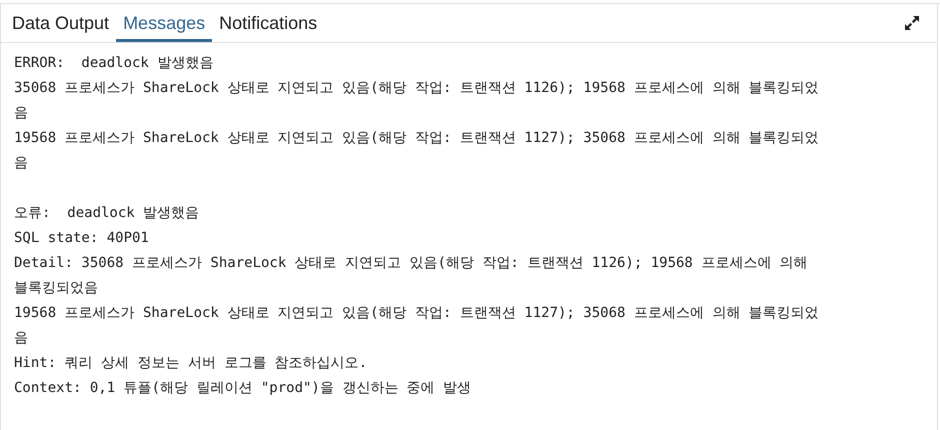  Describe the element at coordinates (114, 63) in the screenshot. I see `message-line: ERROR: deadlock 발생했음` at that location.